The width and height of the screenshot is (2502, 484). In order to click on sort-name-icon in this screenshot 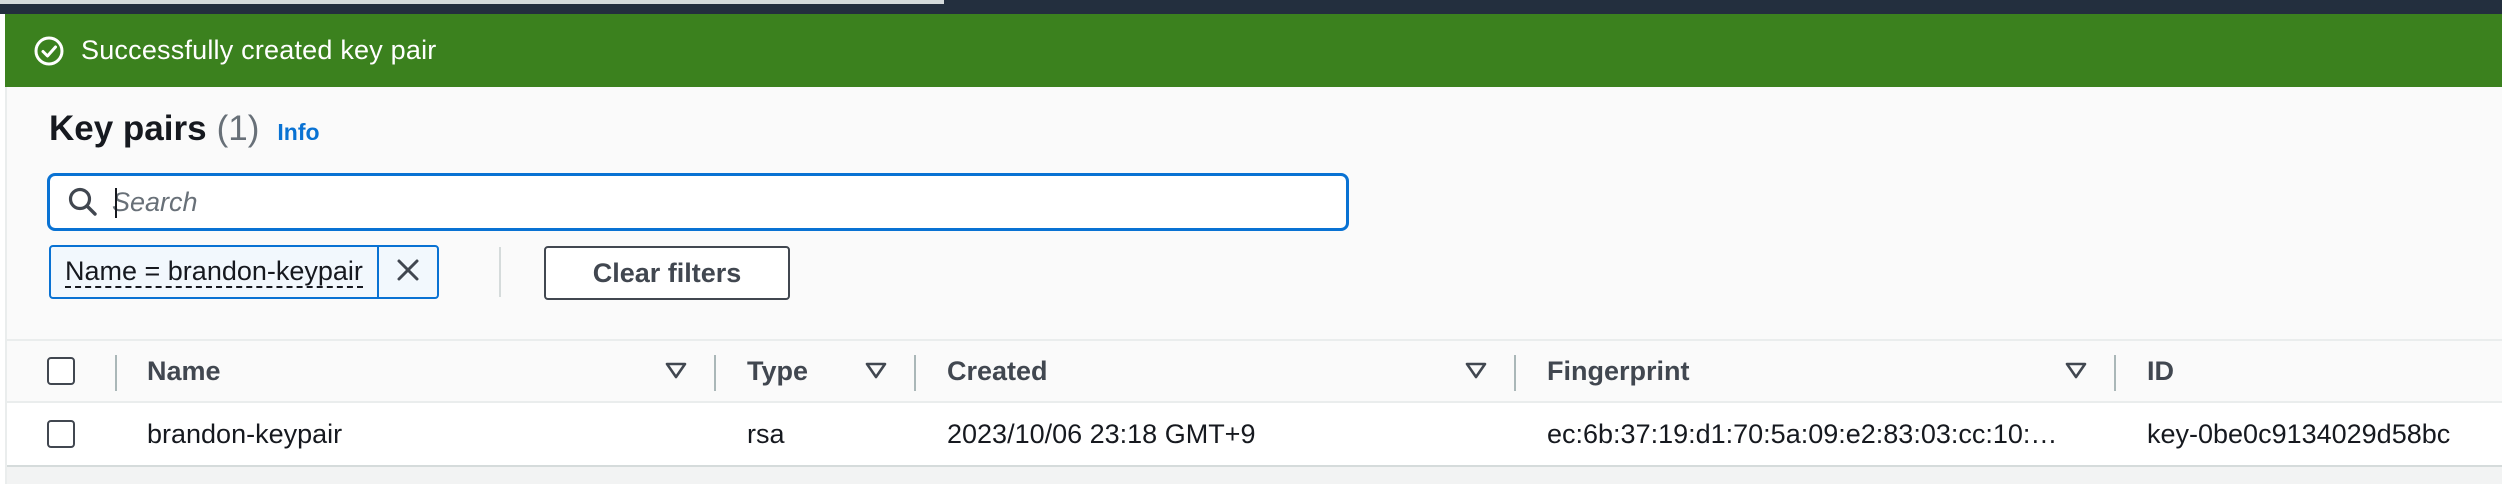, I will do `click(676, 371)`.